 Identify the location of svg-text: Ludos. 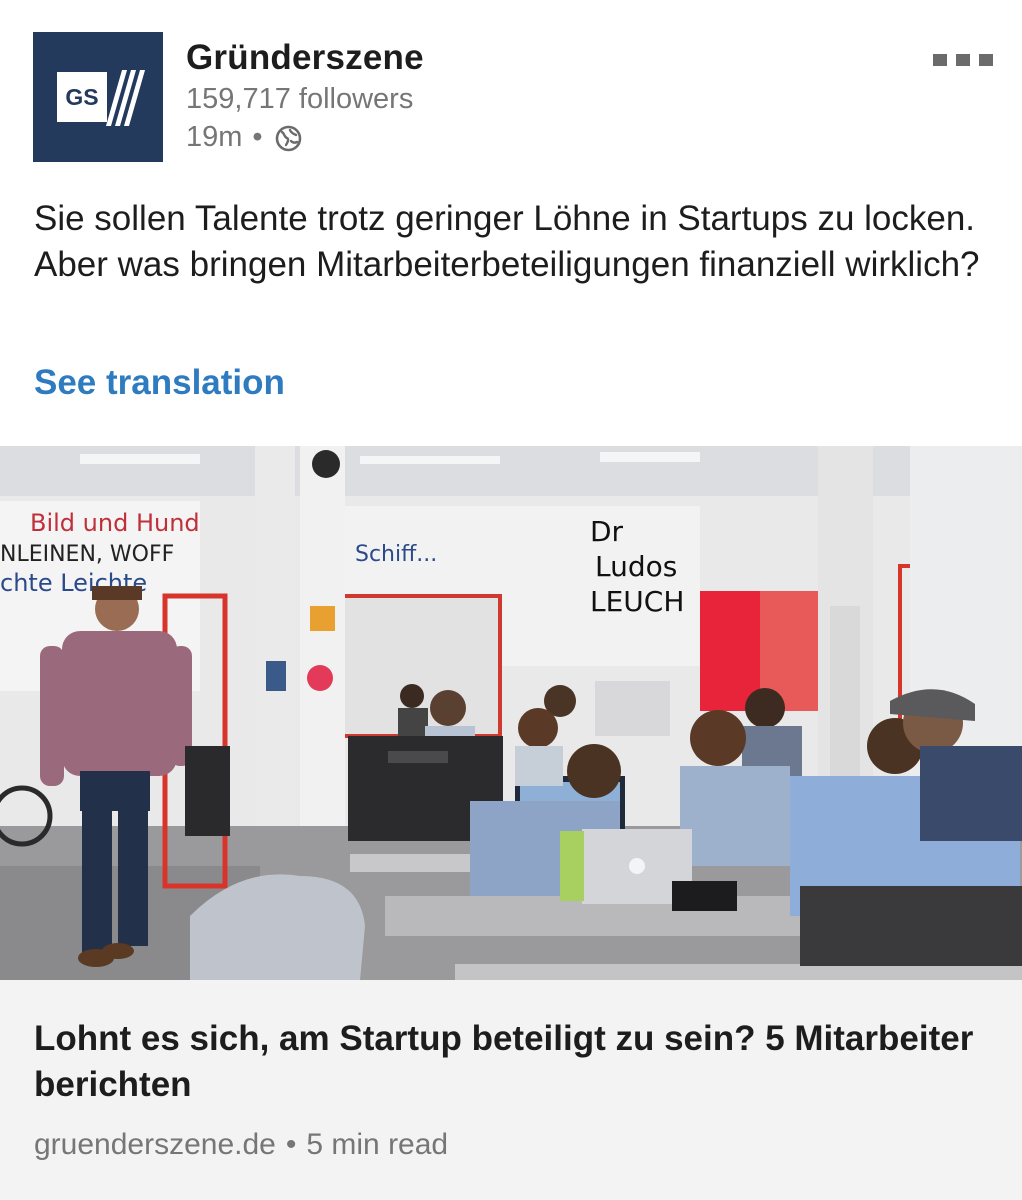
(636, 566).